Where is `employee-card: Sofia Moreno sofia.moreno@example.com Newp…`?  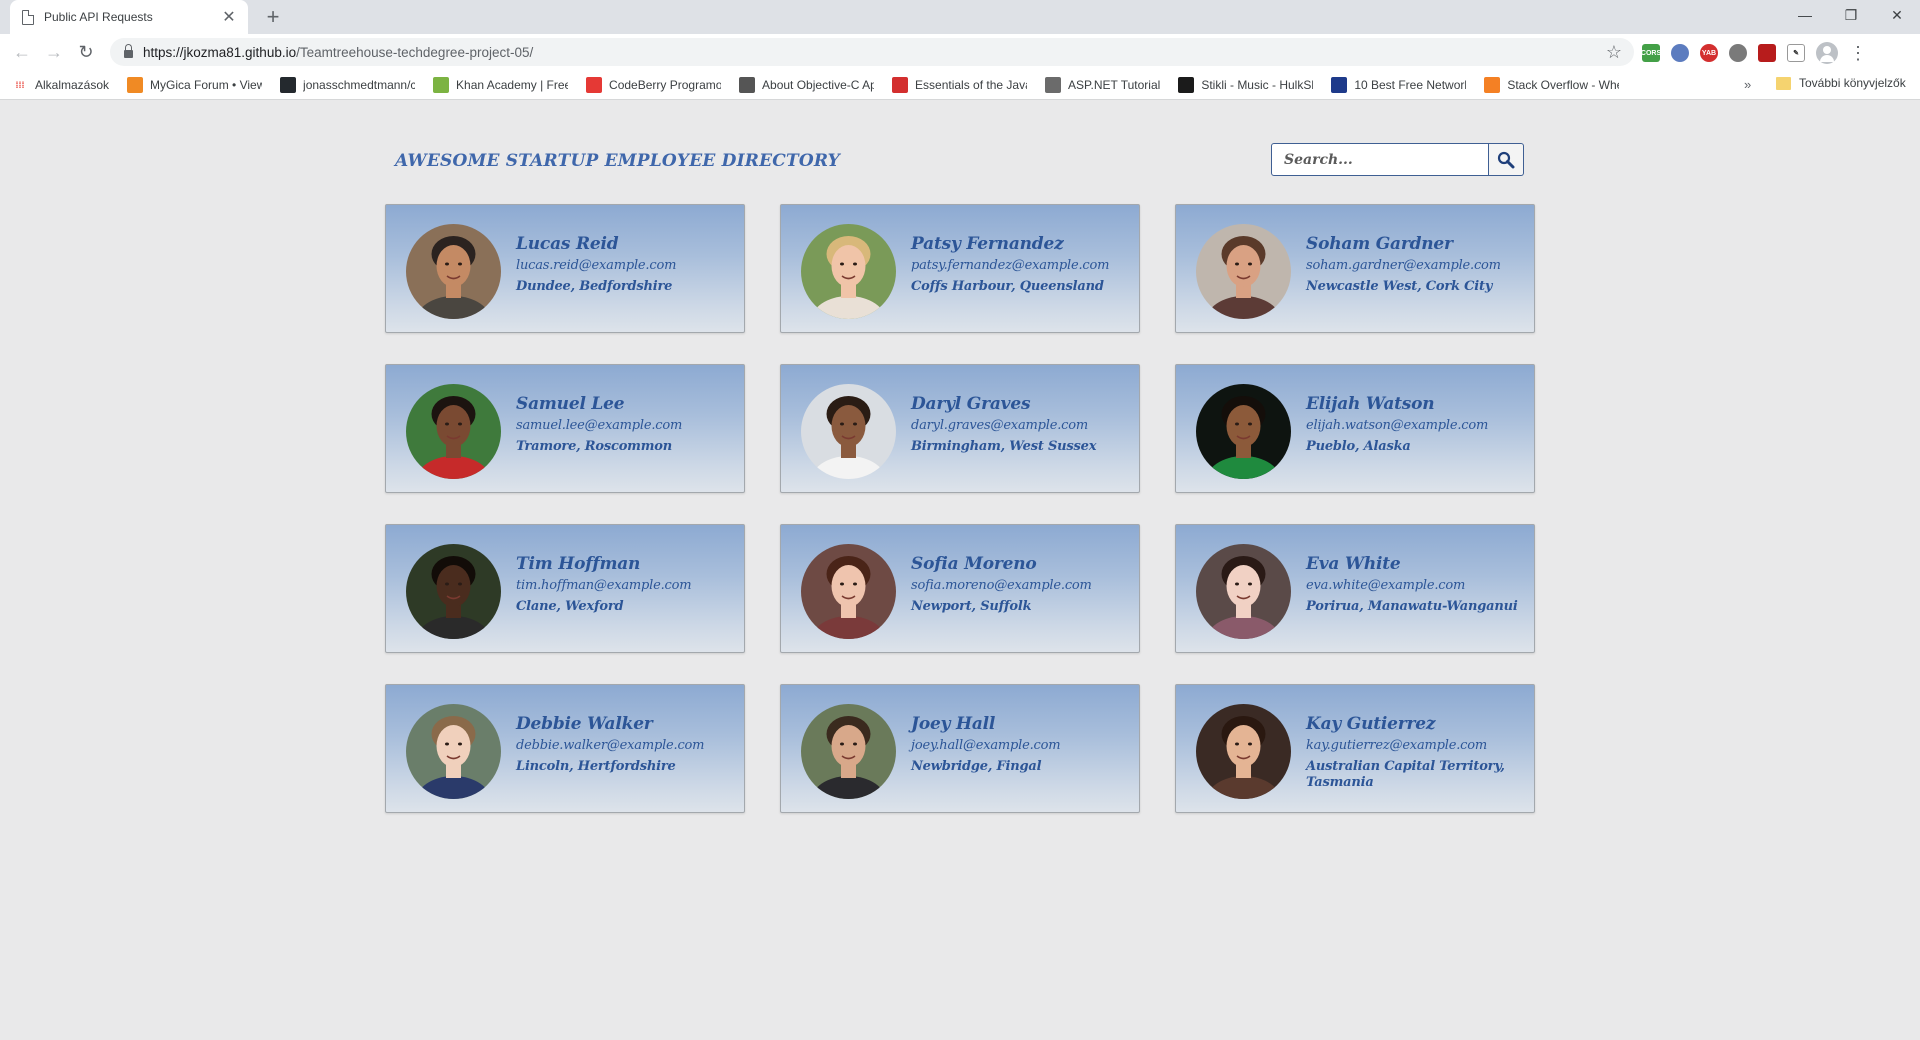
employee-card: Sofia Moreno sofia.moreno@example.com Newp… is located at coordinates (960, 588).